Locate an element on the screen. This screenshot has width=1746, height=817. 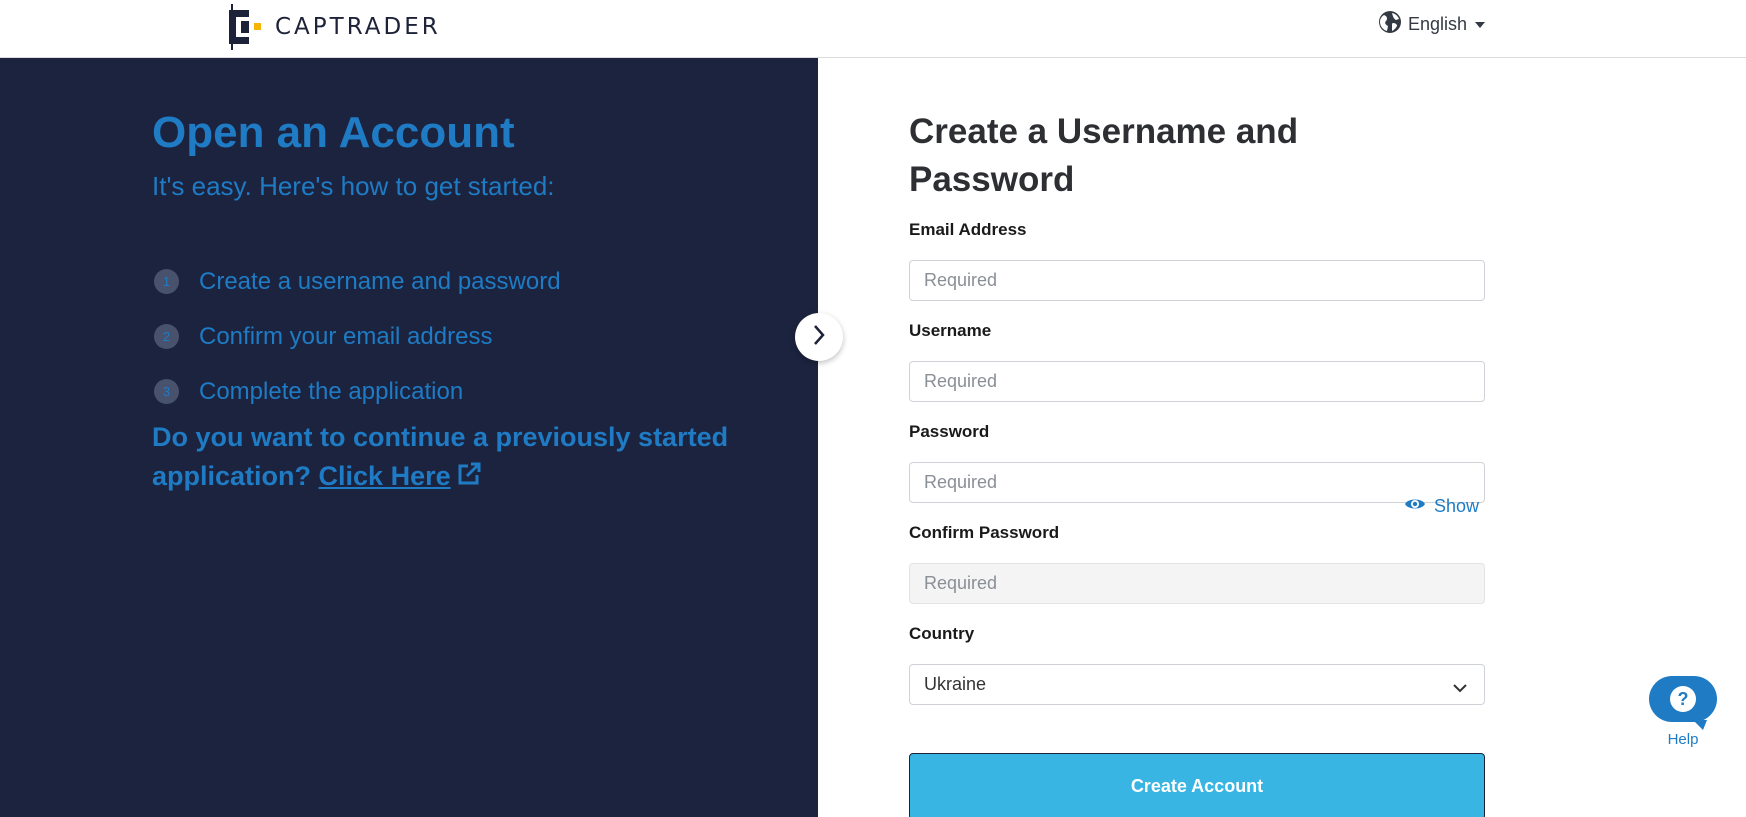
username-label: Username is located at coordinates (950, 330).